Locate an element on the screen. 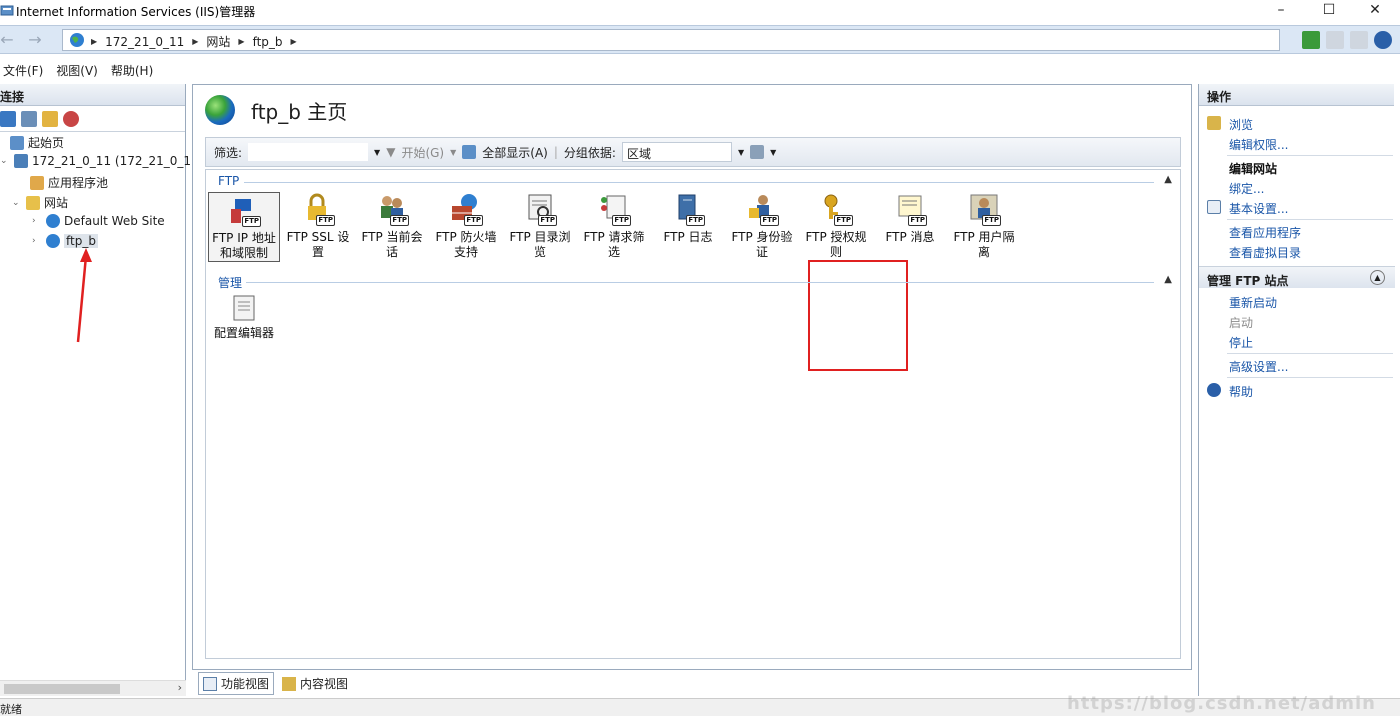 Image resolution: width=1400 pixels, height=716 pixels. horizontal-scrollbar: › is located at coordinates (93, 688).